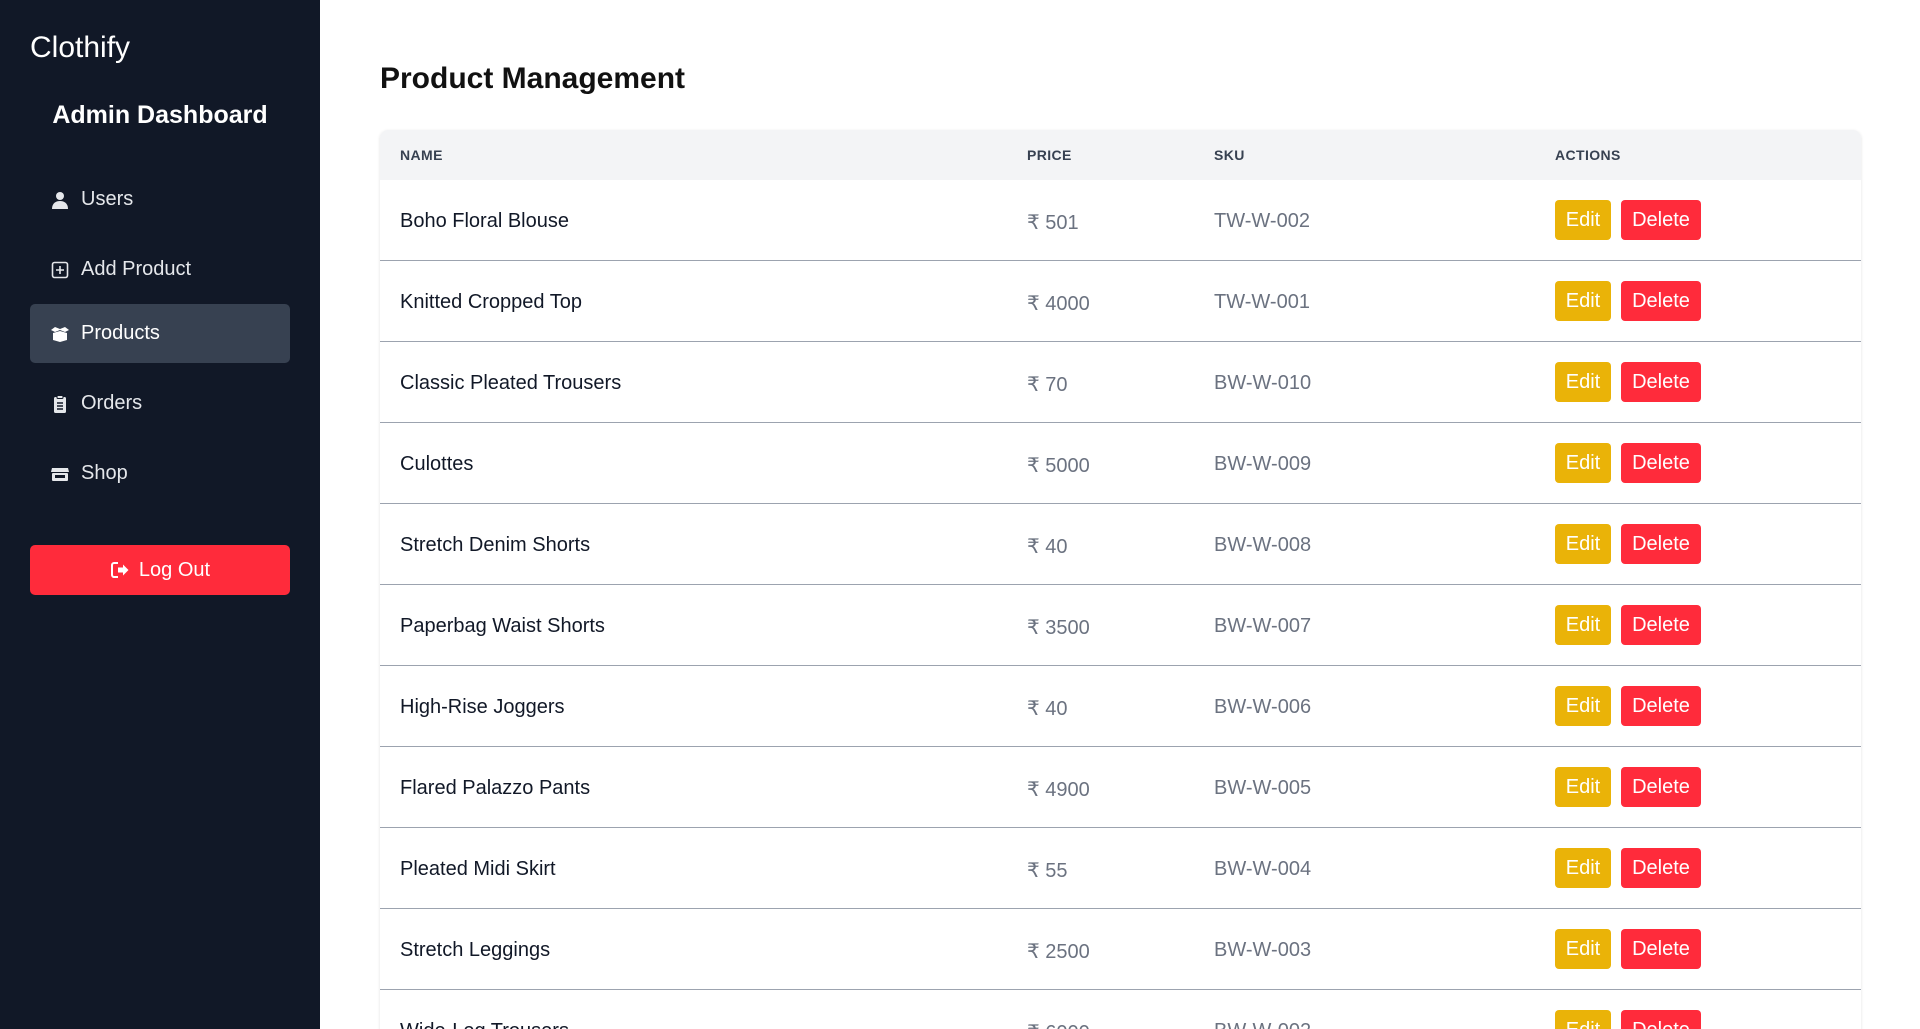 This screenshot has height=1029, width=1920. Describe the element at coordinates (1053, 223) in the screenshot. I see `product-price: ₹ 501` at that location.